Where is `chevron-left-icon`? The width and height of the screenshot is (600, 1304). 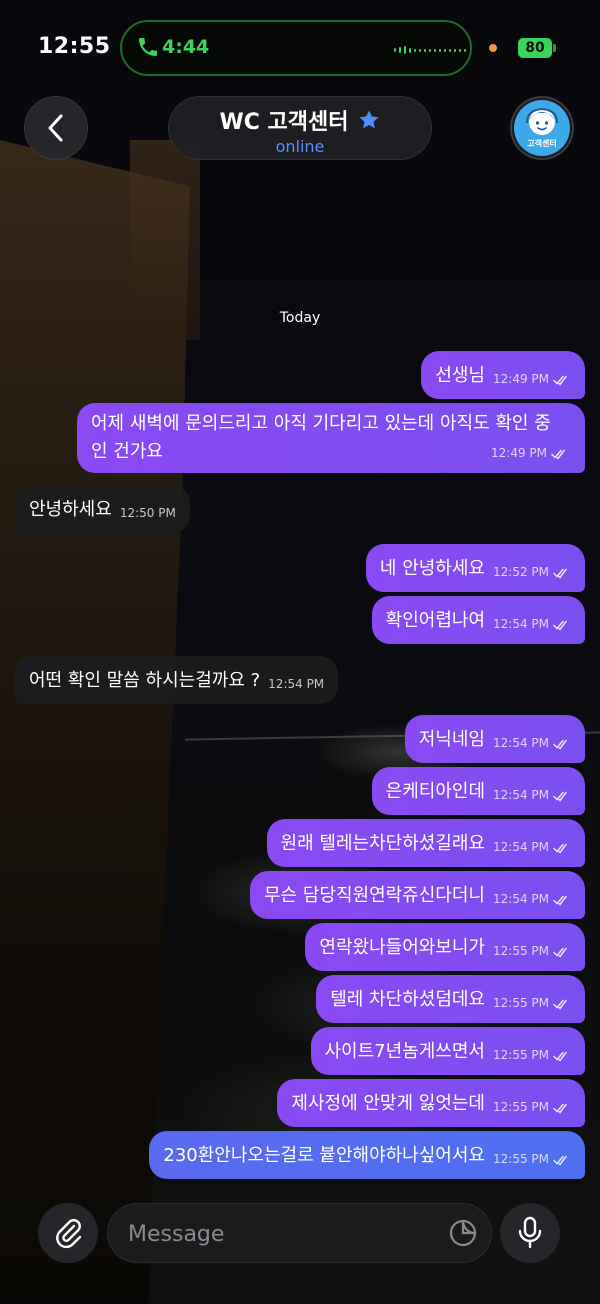 chevron-left-icon is located at coordinates (55, 128).